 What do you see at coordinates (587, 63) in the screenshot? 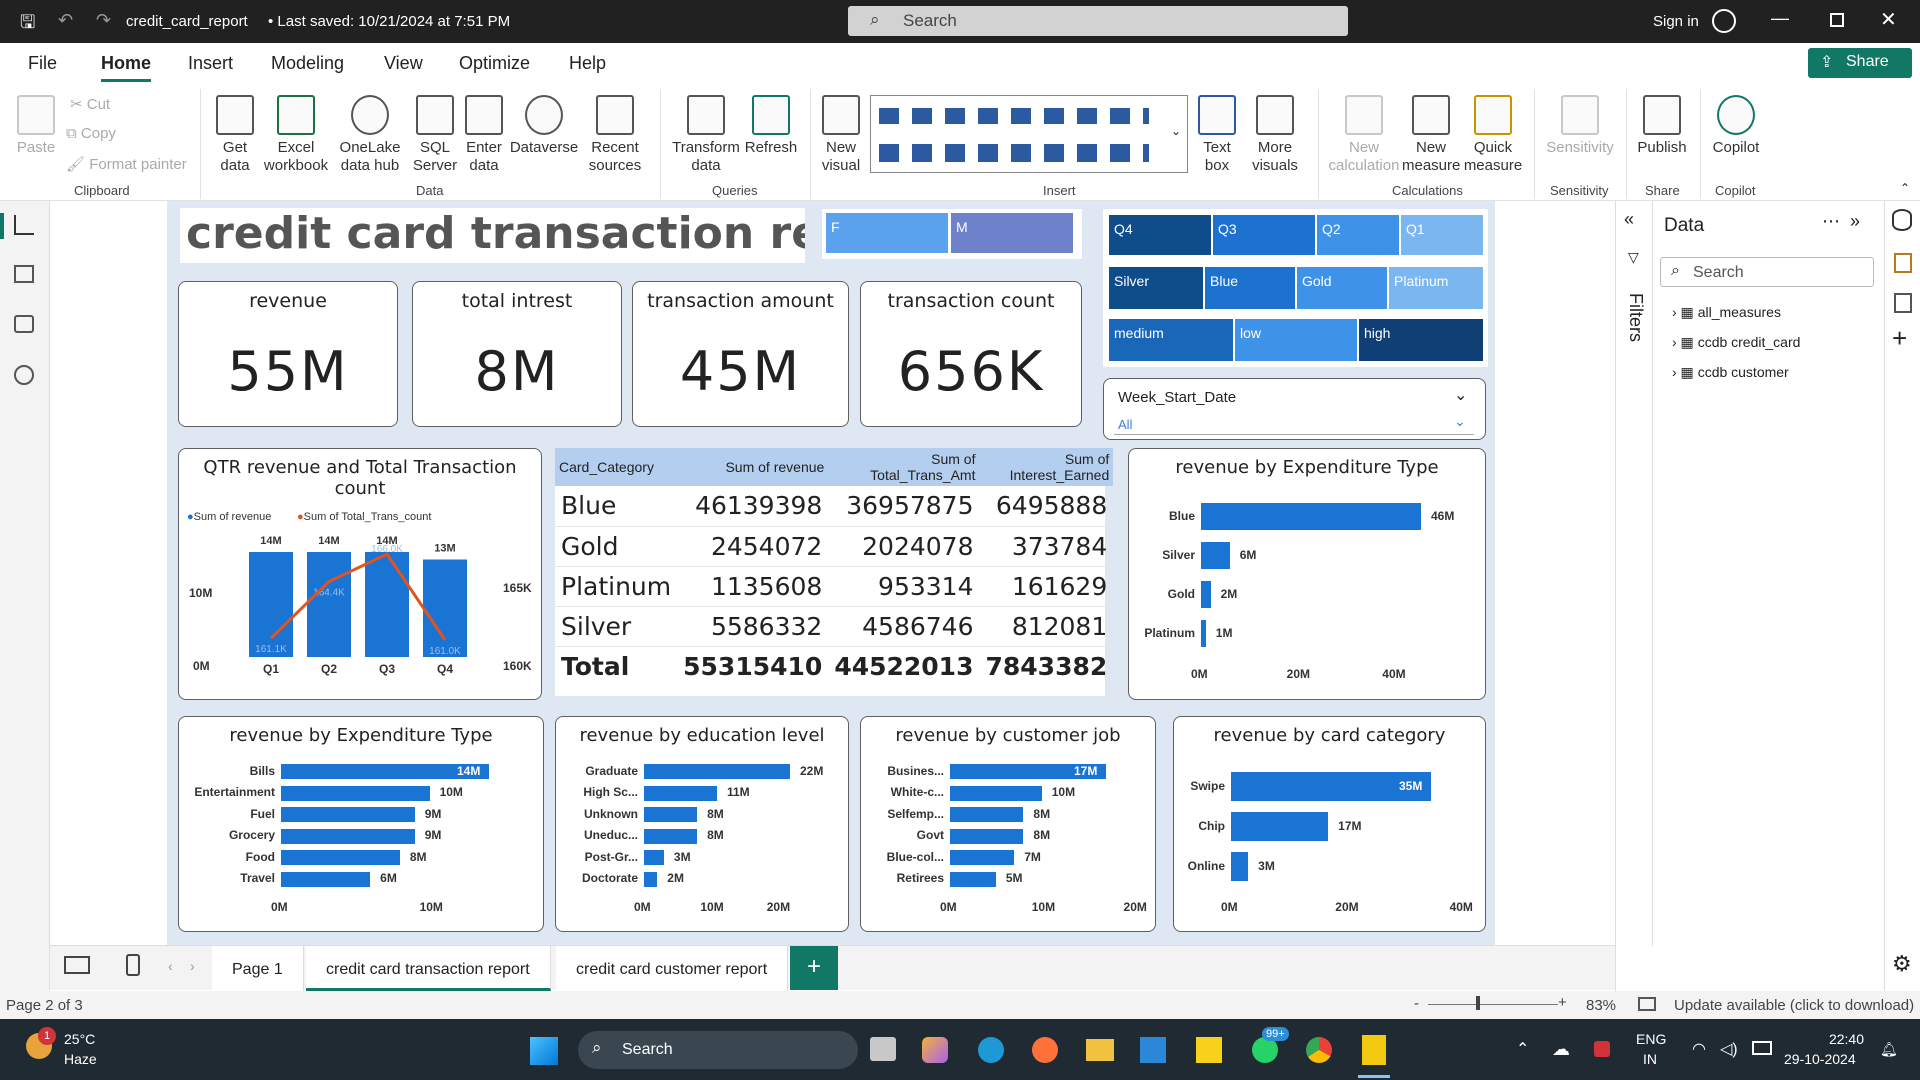
I see `tab-help: Help` at bounding box center [587, 63].